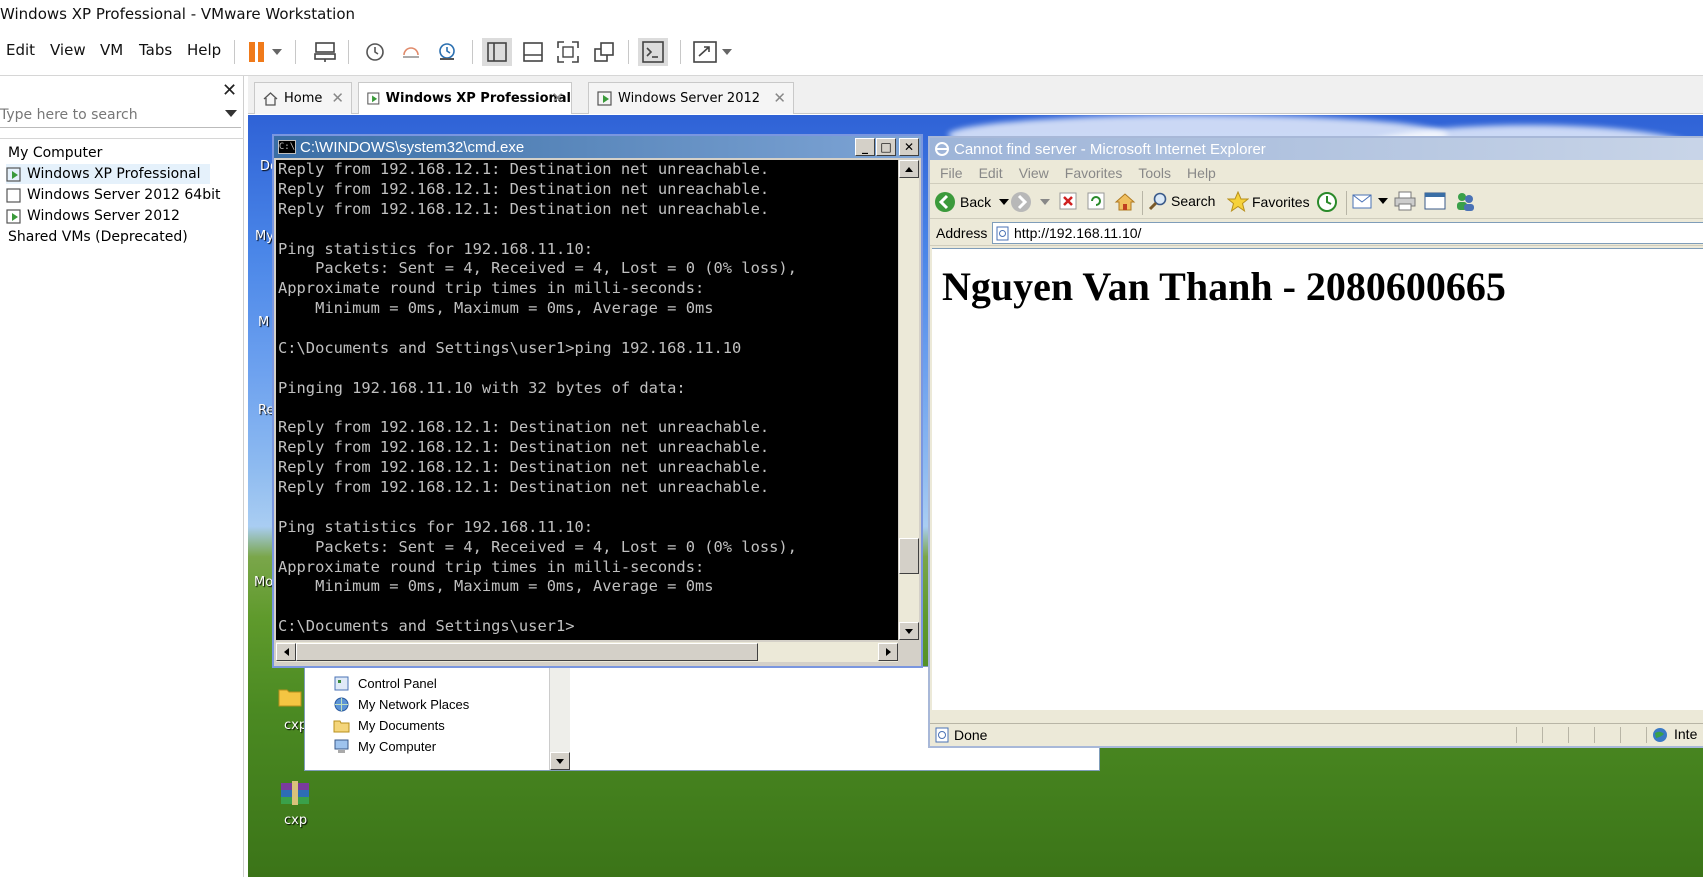 This screenshot has width=1703, height=877. What do you see at coordinates (110, 115) in the screenshot?
I see `library-search-input` at bounding box center [110, 115].